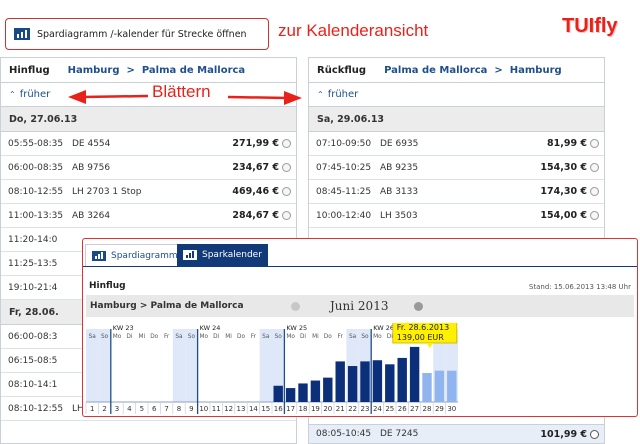 The image size is (640, 444). I want to click on outbound-flight-row: 11:00-13:35 AB 3264 284,67 €, so click(148, 216).